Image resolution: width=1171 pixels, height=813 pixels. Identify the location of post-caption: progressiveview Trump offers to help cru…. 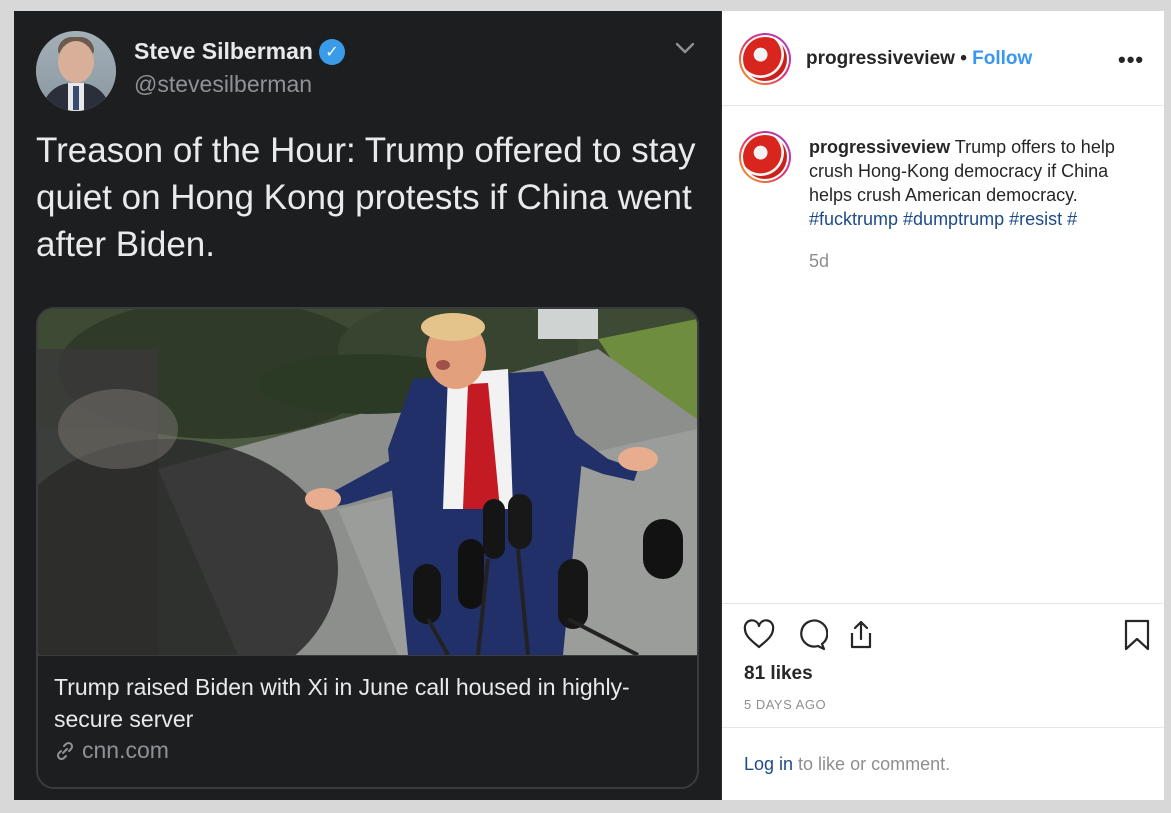
(978, 183).